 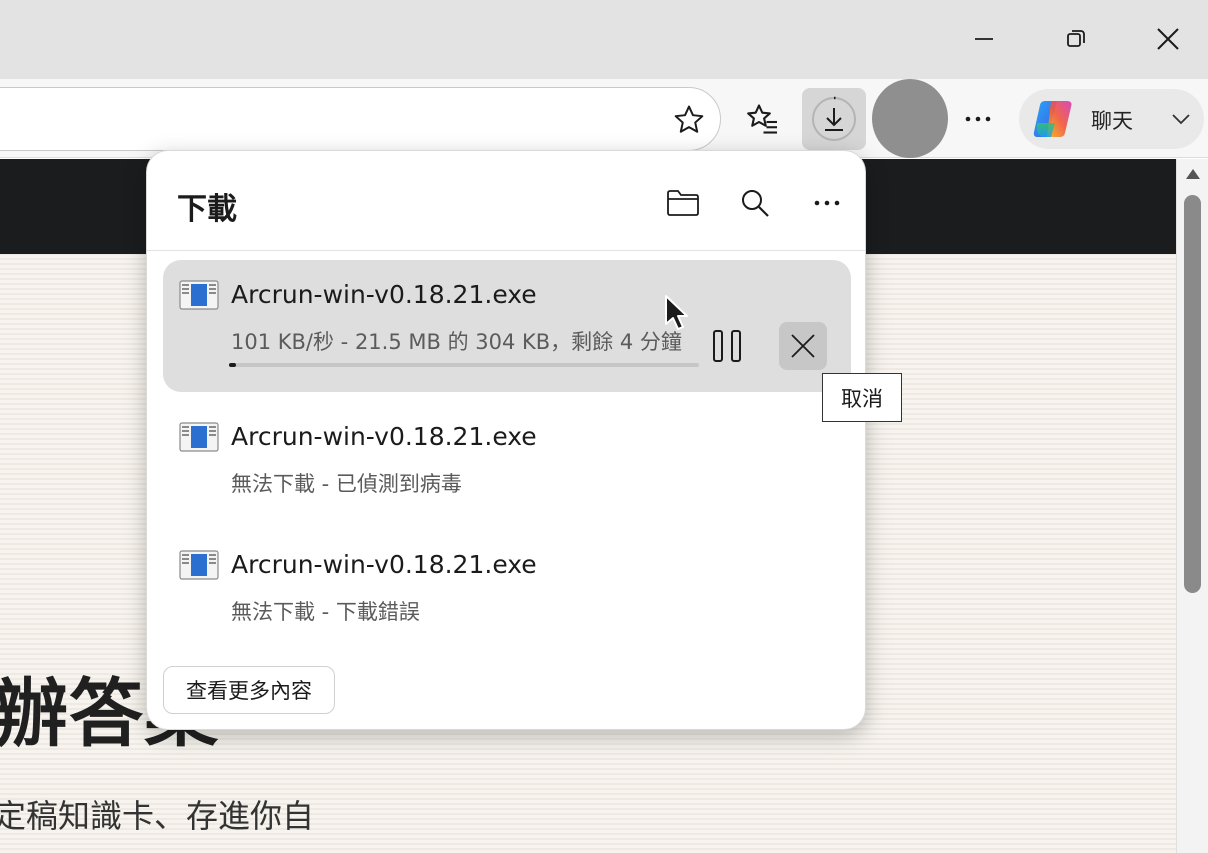 I want to click on page-subtext: 定稿知識卡、存進你自, so click(x=157, y=816).